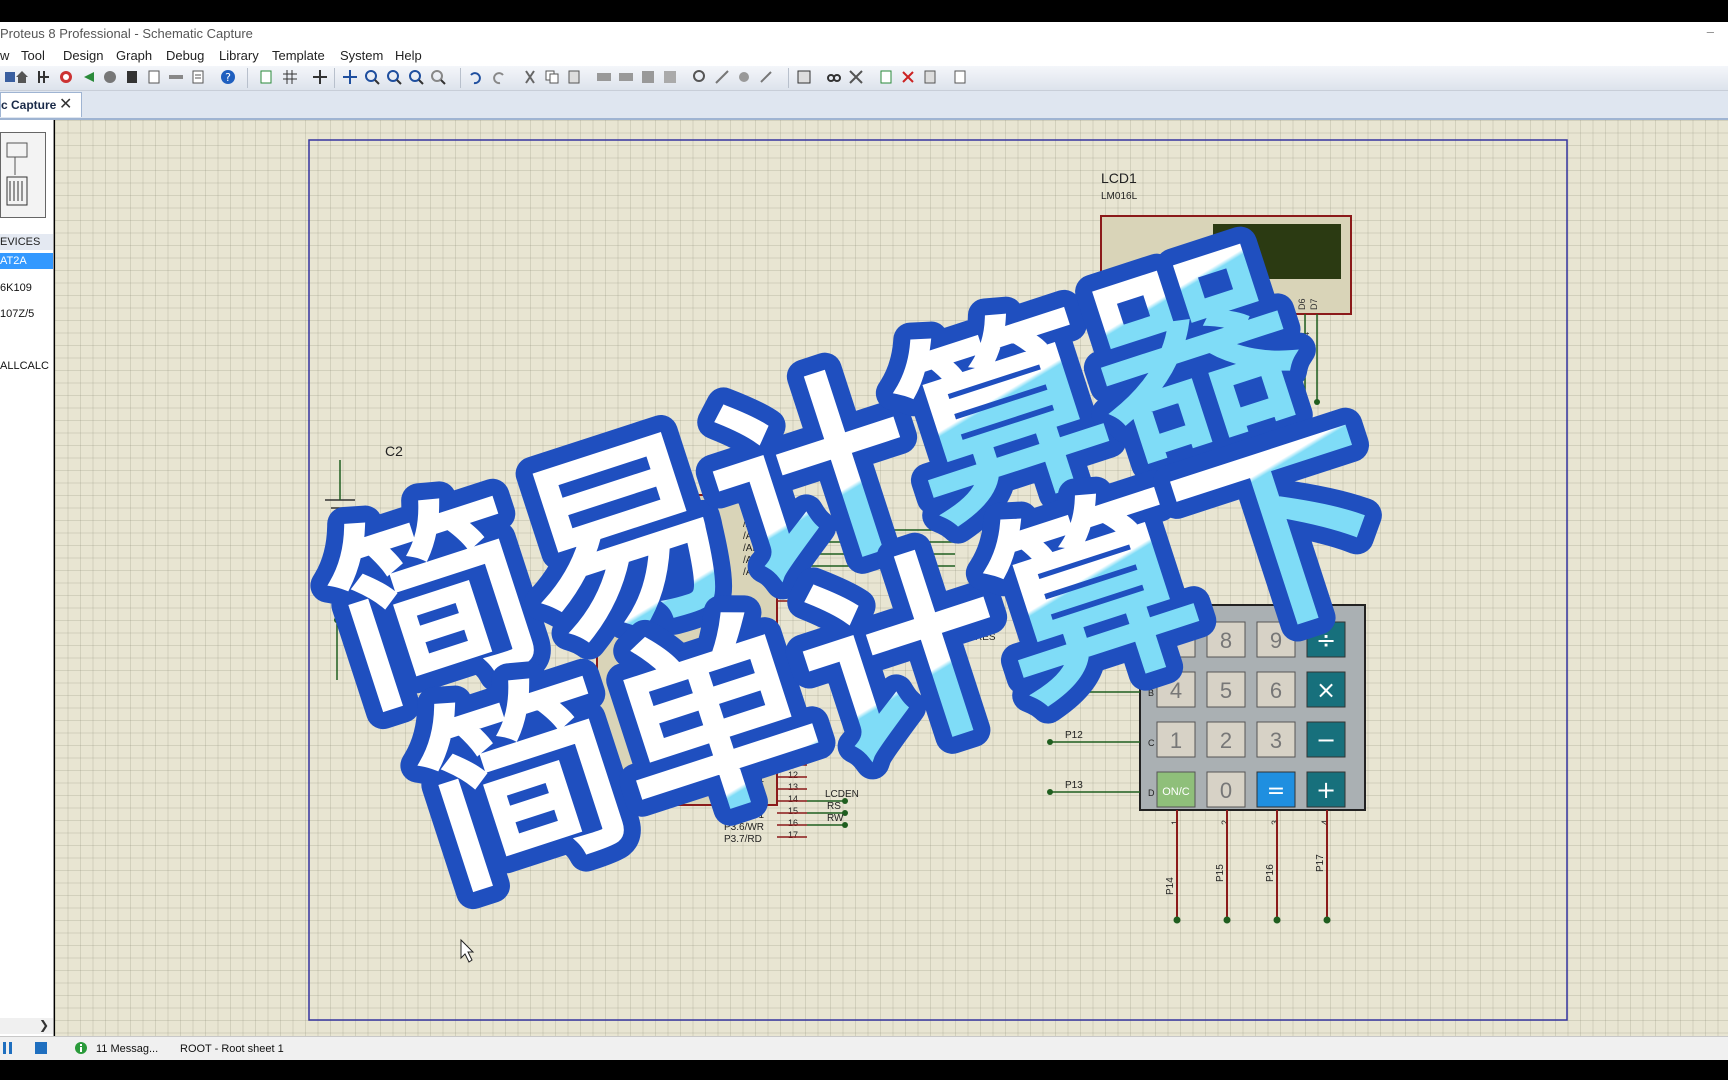 This screenshot has width=1728, height=1080. Describe the element at coordinates (4, 55) in the screenshot. I see `menu-view: w` at that location.